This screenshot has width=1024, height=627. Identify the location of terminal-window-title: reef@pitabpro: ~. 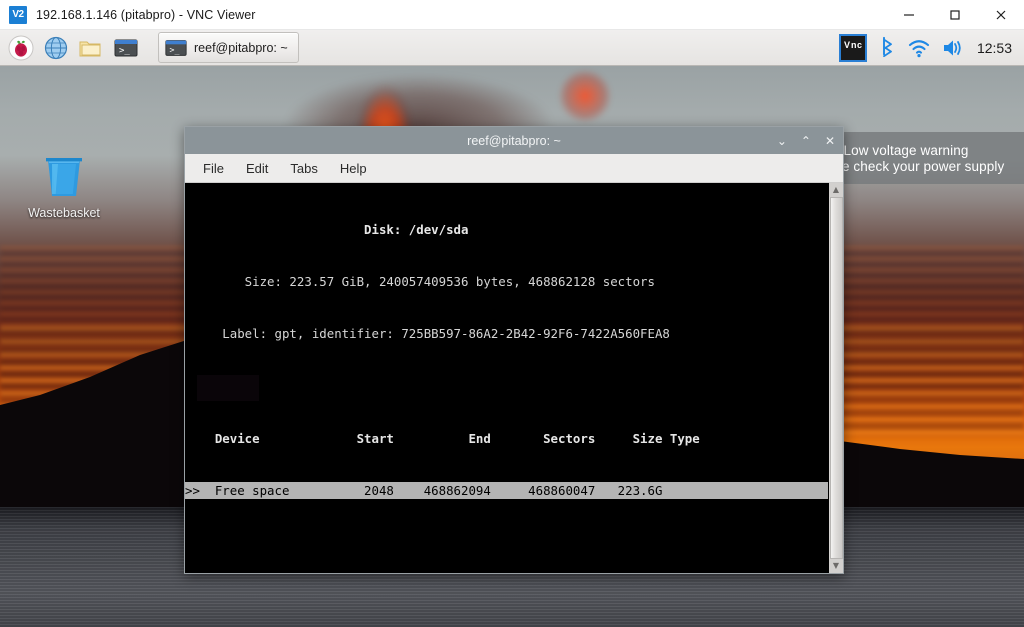
(514, 140).